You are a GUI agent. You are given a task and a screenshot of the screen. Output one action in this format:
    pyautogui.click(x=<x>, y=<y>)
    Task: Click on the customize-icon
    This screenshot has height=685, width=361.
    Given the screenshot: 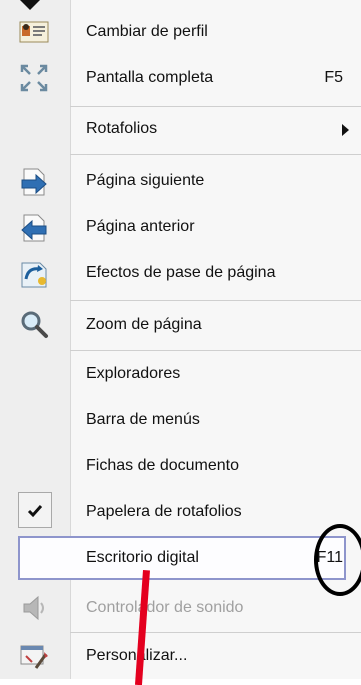 What is the action you would take?
    pyautogui.click(x=34, y=657)
    